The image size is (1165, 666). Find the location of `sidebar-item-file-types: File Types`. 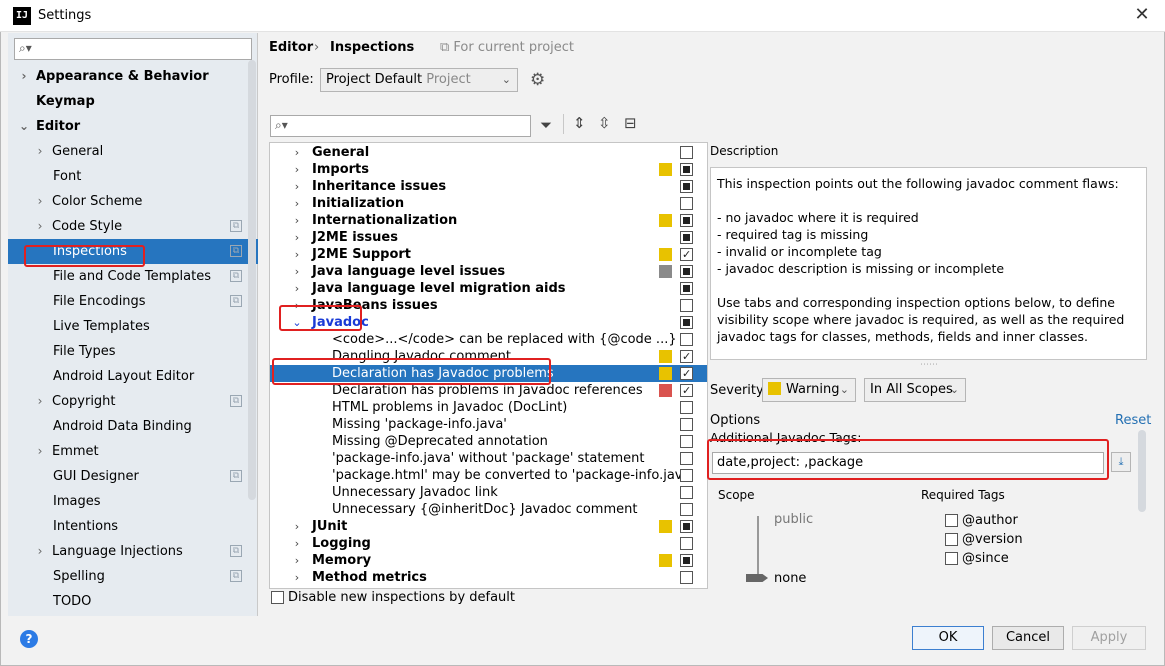

sidebar-item-file-types: File Types is located at coordinates (133, 351).